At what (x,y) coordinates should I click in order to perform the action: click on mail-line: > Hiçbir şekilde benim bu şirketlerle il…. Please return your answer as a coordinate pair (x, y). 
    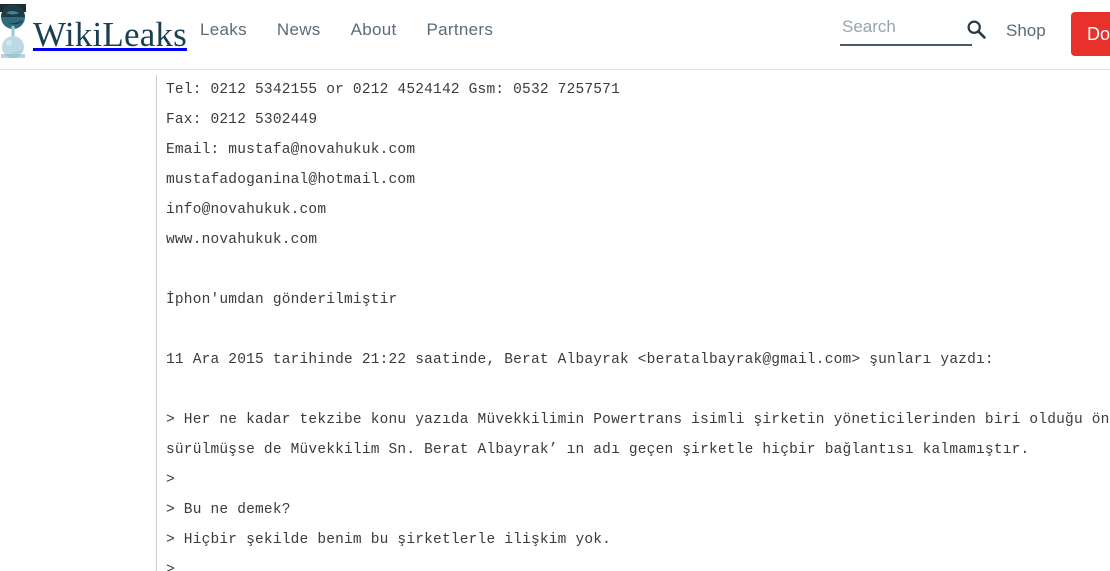
    Looking at the image, I should click on (389, 540).